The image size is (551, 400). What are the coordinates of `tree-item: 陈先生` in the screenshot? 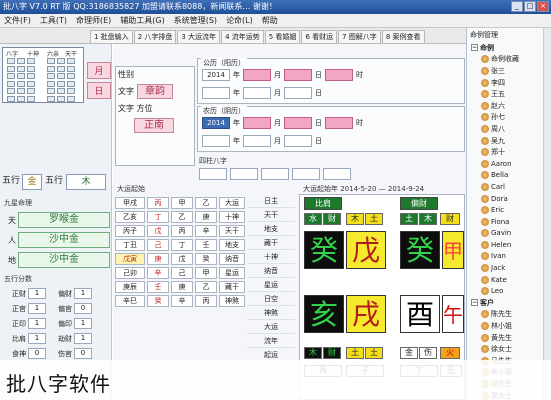 It's located at (509, 315).